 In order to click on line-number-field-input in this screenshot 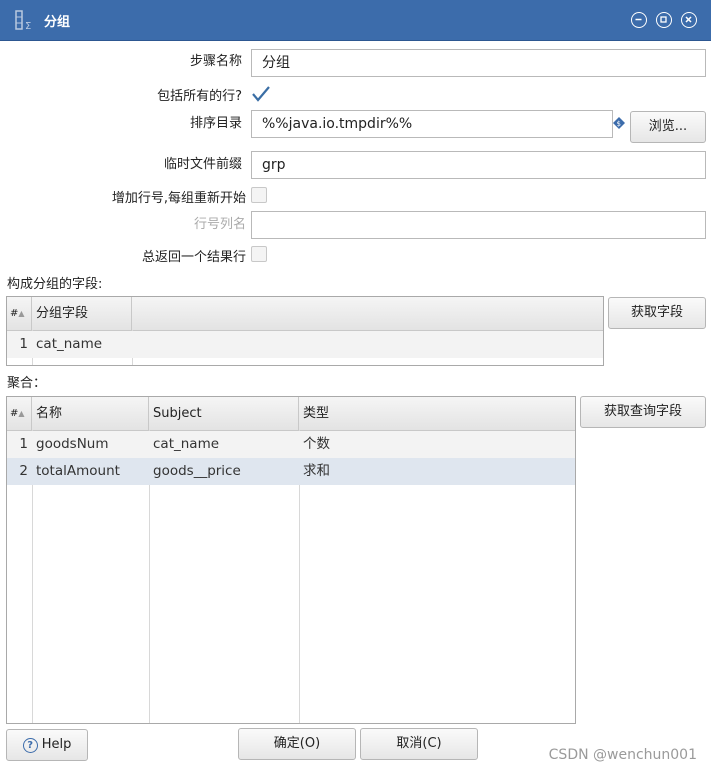, I will do `click(478, 225)`.